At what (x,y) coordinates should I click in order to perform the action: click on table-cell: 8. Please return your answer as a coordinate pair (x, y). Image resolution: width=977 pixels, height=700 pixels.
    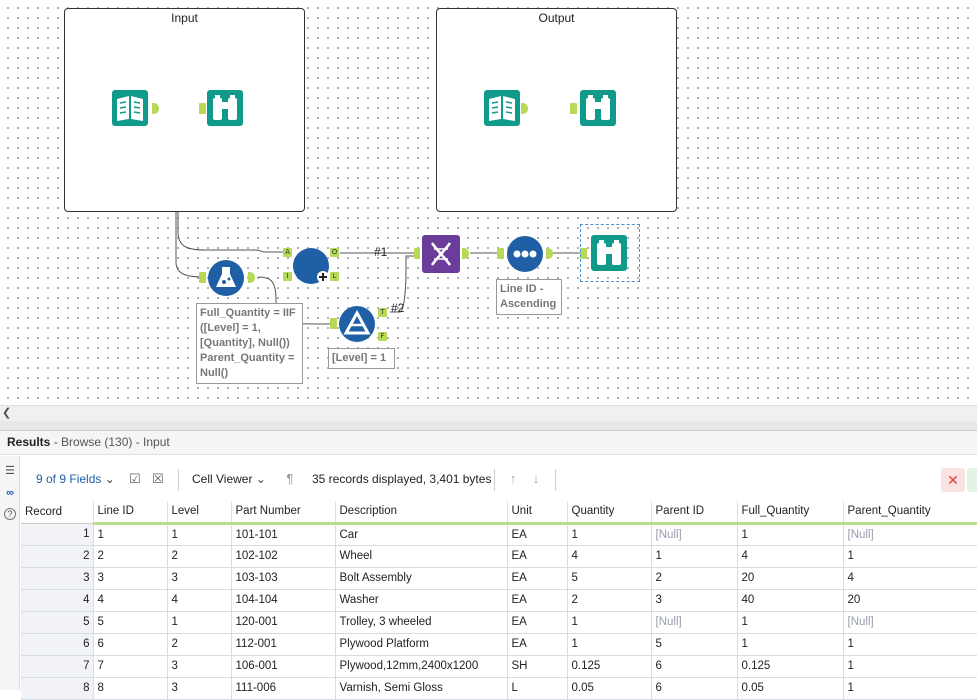
    Looking at the image, I should click on (130, 688).